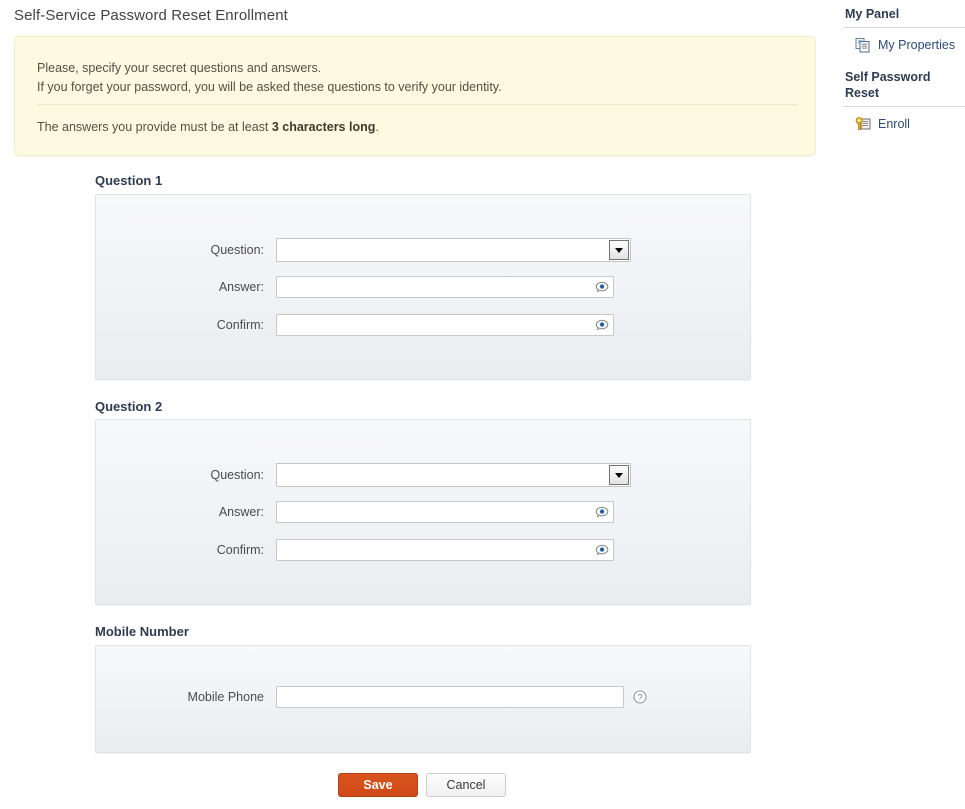 The height and width of the screenshot is (809, 965). What do you see at coordinates (904, 17) in the screenshot?
I see `side-panel-heading-my-panel: My Panel` at bounding box center [904, 17].